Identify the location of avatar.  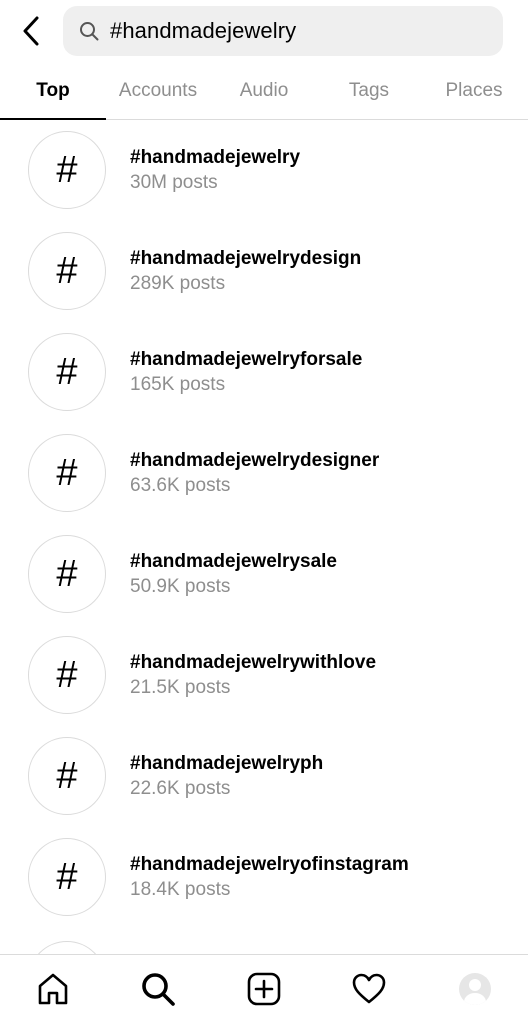
(475, 989).